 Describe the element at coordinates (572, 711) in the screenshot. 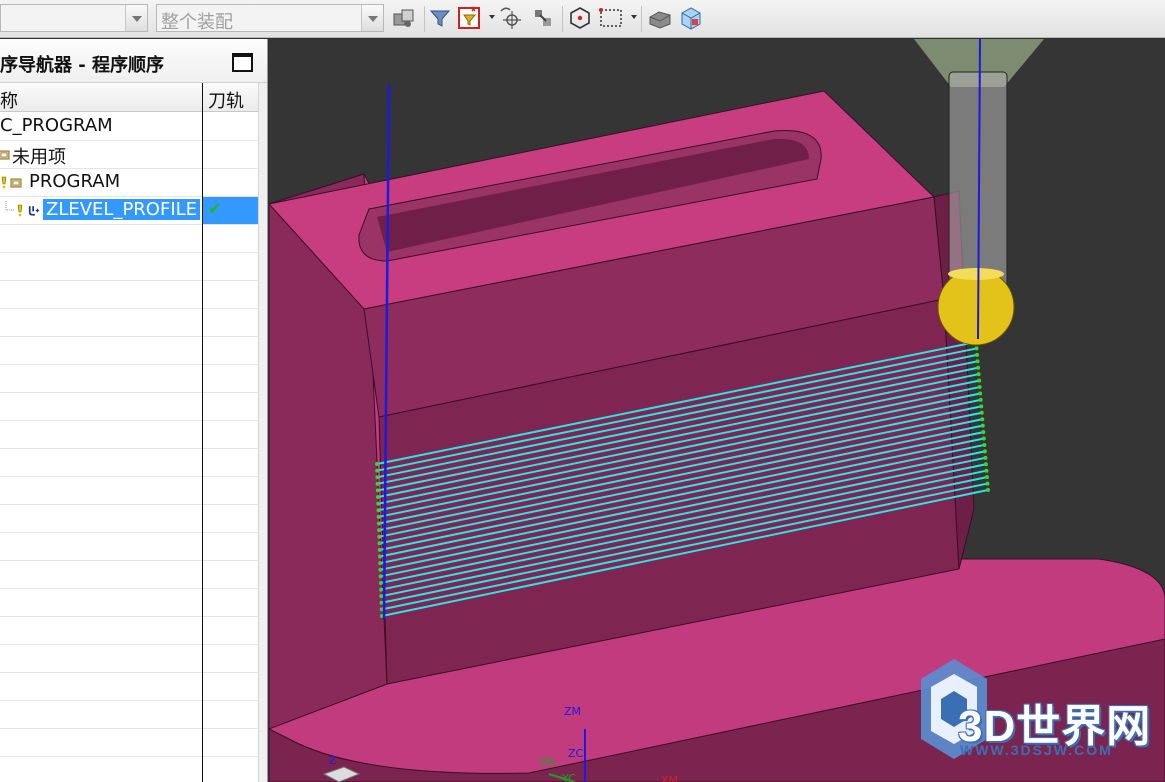

I see `triad-zm-label: ZM` at that location.